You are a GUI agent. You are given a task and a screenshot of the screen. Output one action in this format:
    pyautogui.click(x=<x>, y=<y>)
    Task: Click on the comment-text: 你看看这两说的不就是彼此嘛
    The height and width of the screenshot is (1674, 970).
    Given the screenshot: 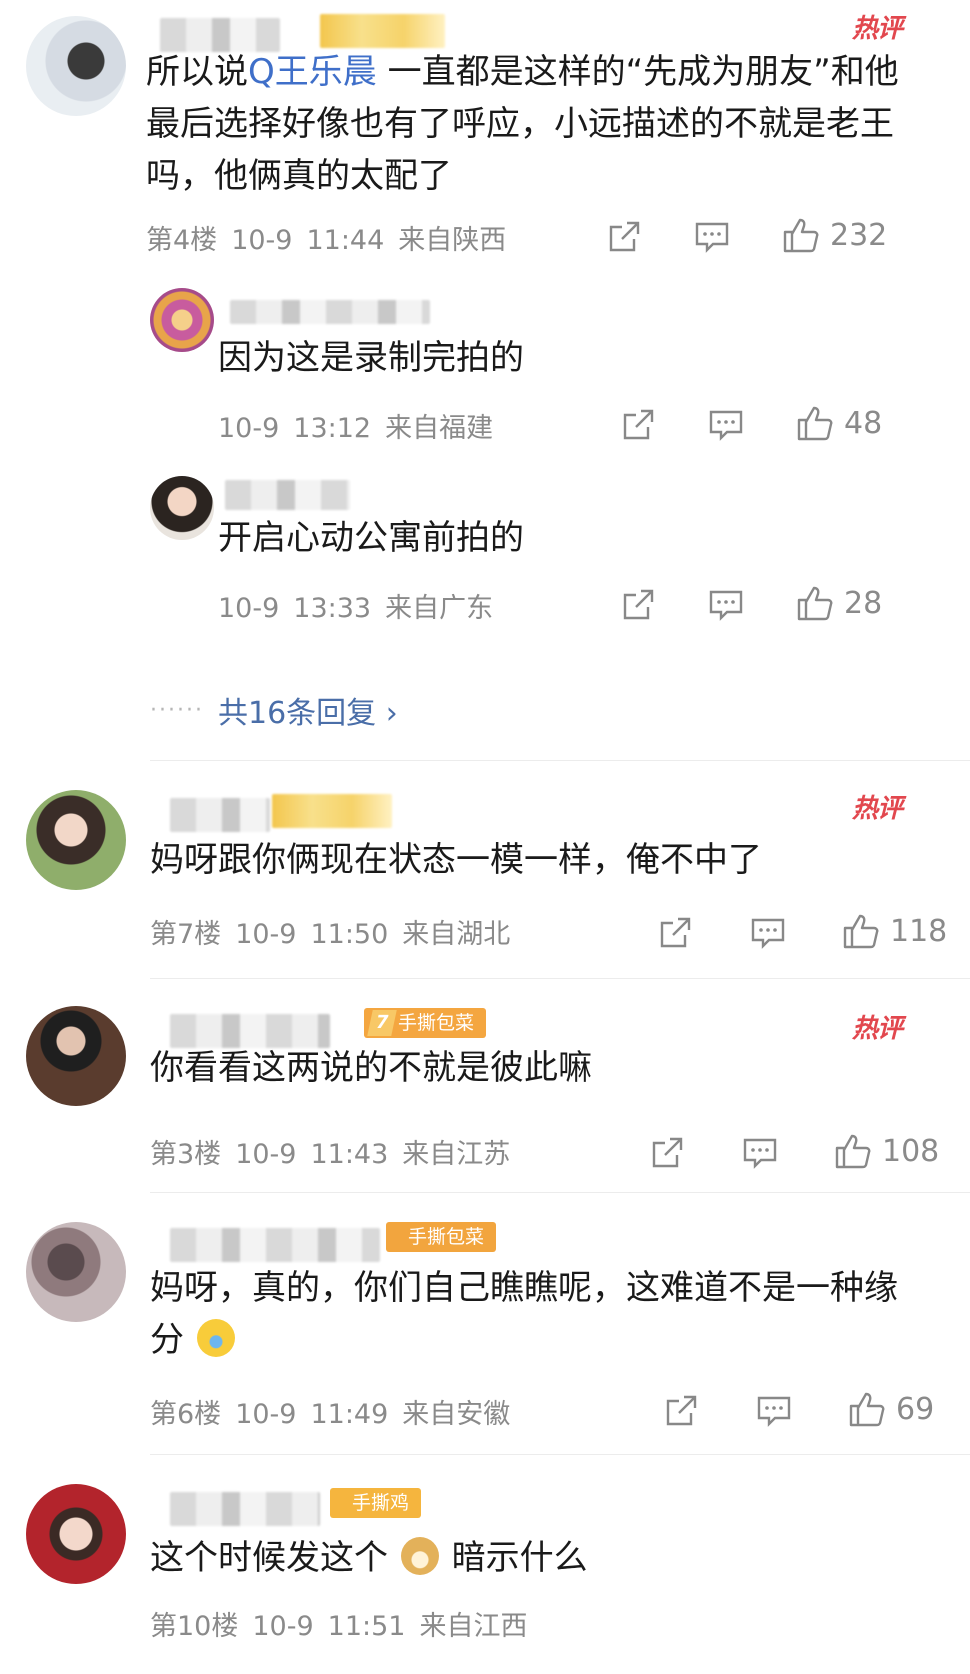 What is the action you would take?
    pyautogui.click(x=371, y=1068)
    